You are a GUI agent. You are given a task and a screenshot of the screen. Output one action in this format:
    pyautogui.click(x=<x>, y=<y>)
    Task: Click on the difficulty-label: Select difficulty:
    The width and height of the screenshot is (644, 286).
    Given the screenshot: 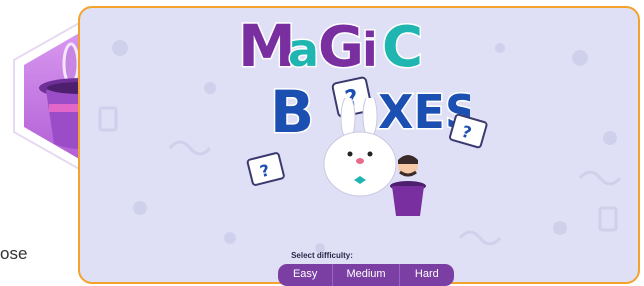 What is the action you would take?
    pyautogui.click(x=322, y=255)
    